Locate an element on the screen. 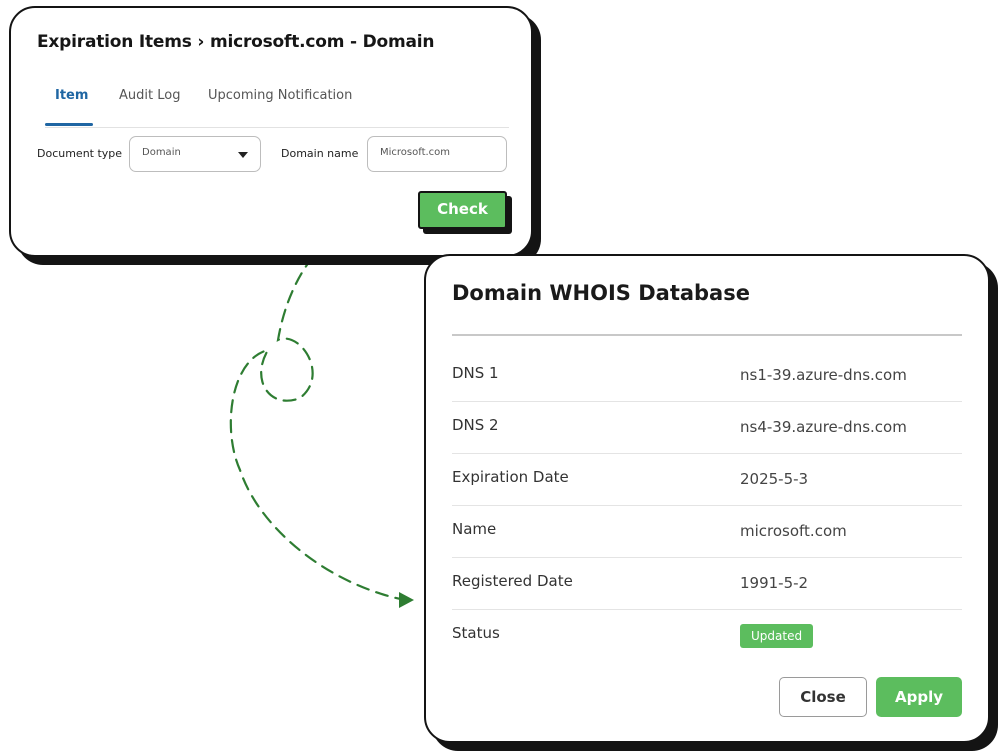 Image resolution: width=1000 pixels, height=756 pixels. row-value: ns4-39.azure-dns.com is located at coordinates (823, 427).